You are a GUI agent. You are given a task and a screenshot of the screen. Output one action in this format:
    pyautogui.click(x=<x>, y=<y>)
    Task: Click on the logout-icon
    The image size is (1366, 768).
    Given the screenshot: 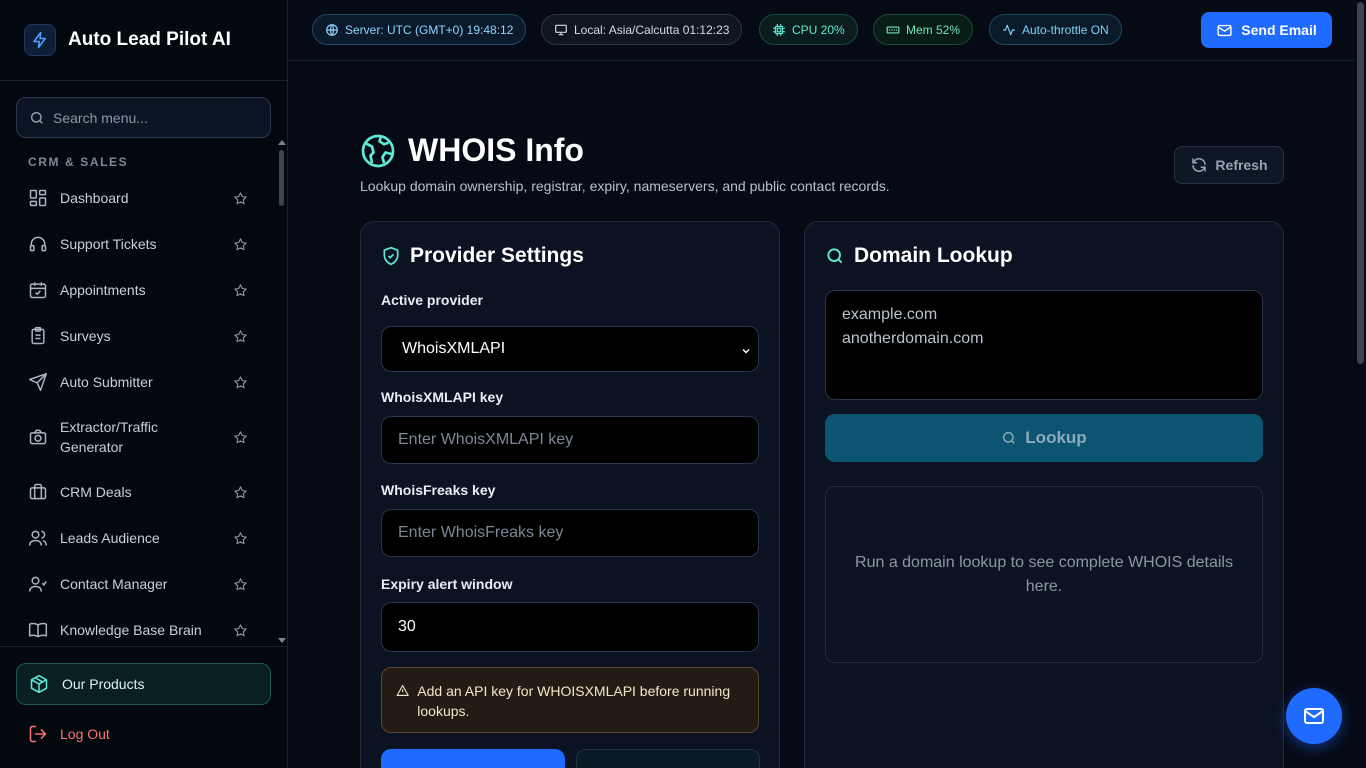 What is the action you would take?
    pyautogui.click(x=38, y=734)
    